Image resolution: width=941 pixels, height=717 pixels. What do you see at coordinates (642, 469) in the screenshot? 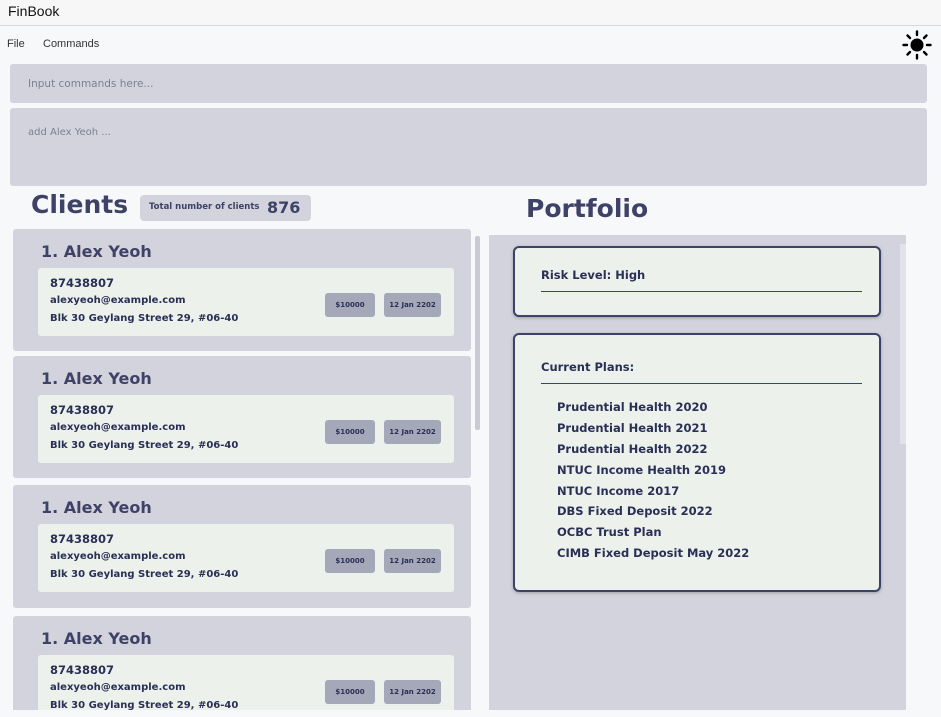
I see `plan-item: NTUC Income Health 2019` at bounding box center [642, 469].